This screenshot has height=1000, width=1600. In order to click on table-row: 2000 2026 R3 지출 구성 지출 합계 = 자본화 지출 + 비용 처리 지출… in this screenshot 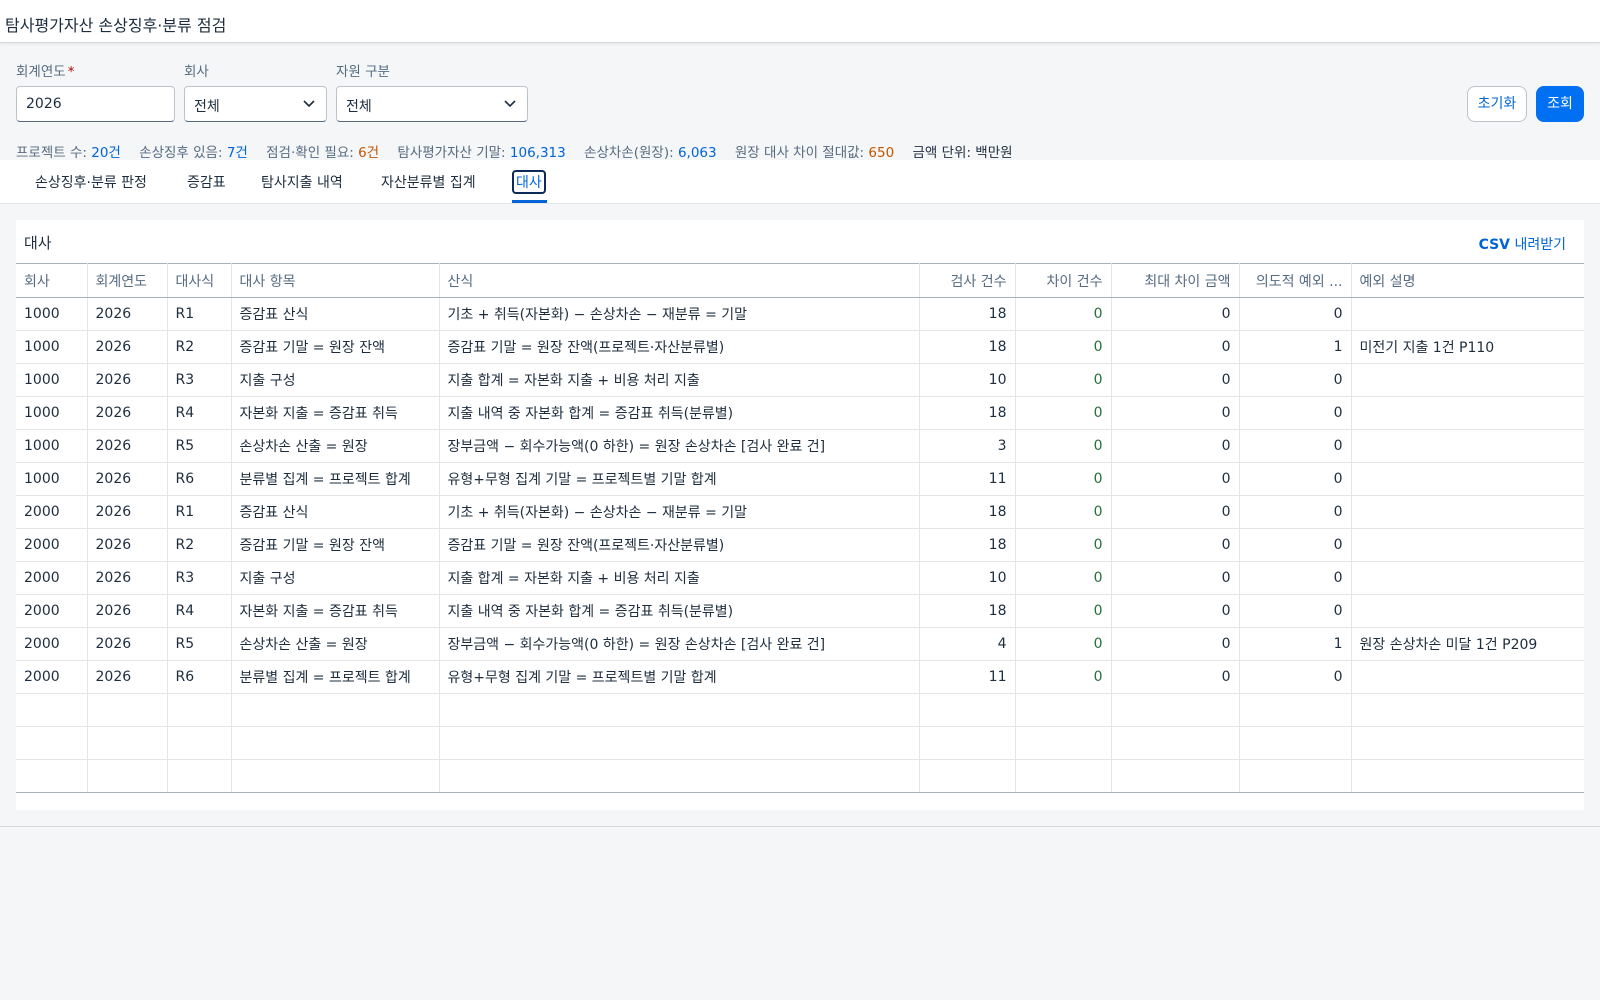, I will do `click(800, 578)`.